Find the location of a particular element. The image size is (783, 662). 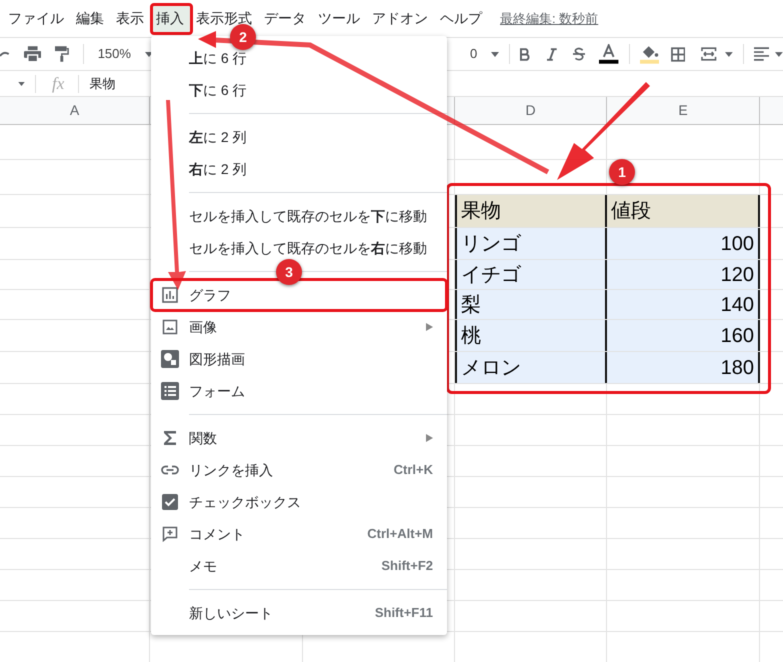

shapes-icon is located at coordinates (170, 359).